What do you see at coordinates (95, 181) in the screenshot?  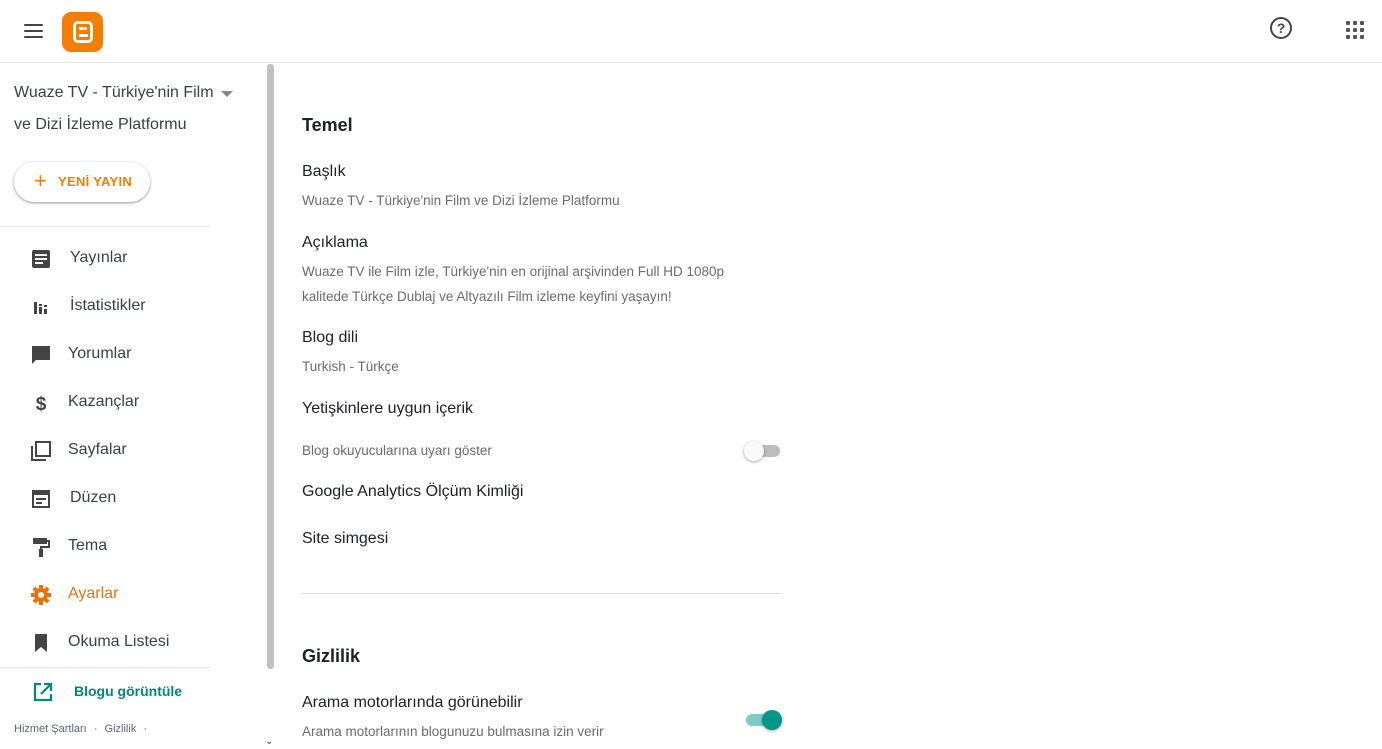 I see `new-post-label: YENİ YAYIN` at bounding box center [95, 181].